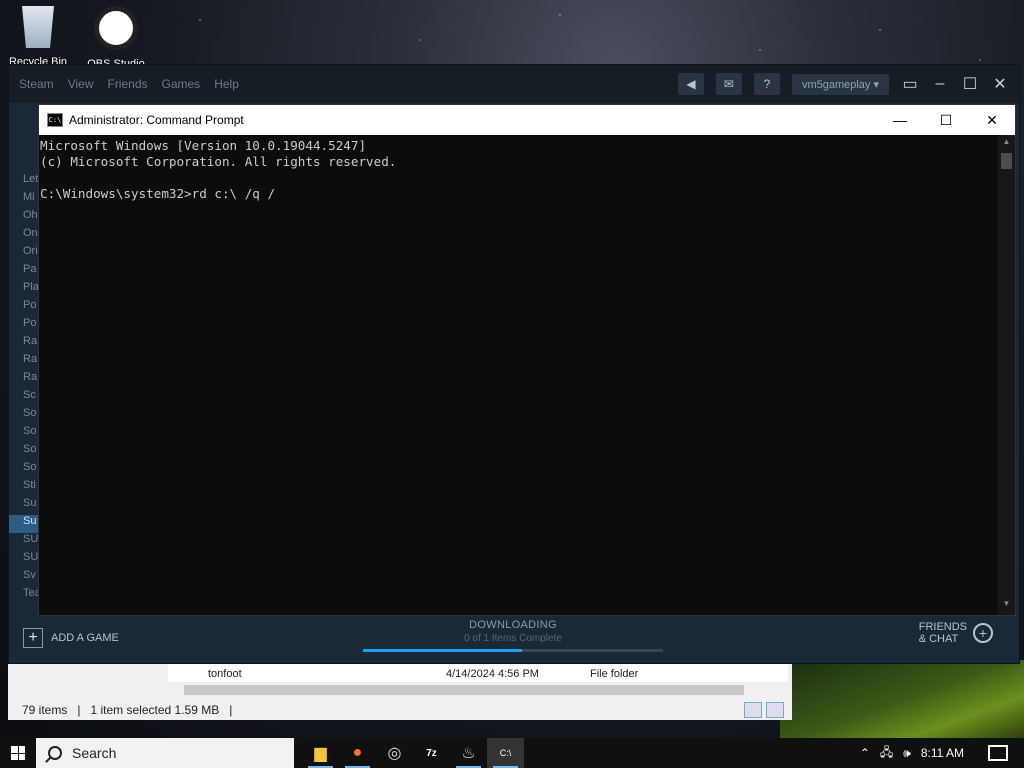 This screenshot has height=768, width=1024. Describe the element at coordinates (24, 236) in the screenshot. I see `sidebar-item: On` at that location.